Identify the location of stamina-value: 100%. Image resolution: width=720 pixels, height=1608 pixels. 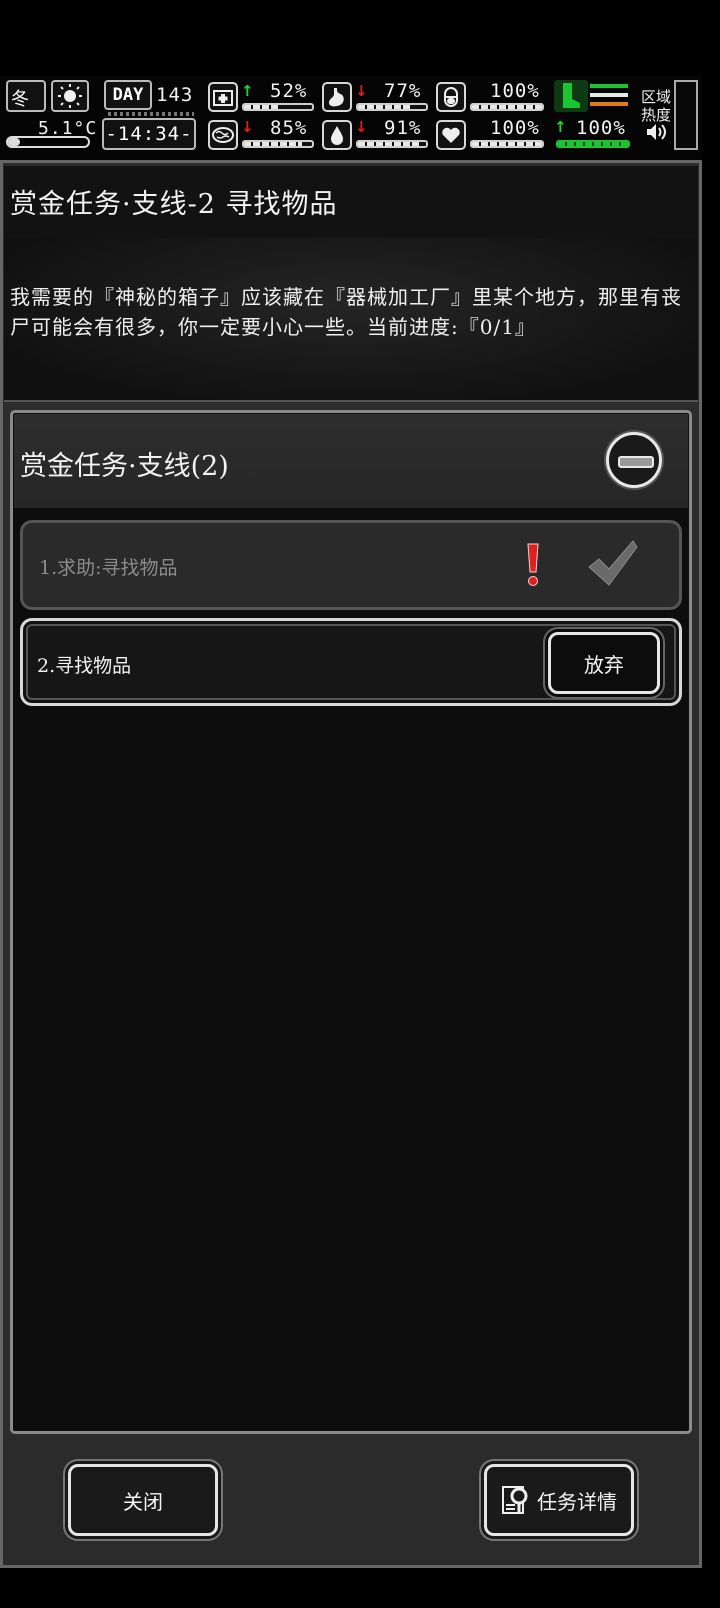
(601, 128).